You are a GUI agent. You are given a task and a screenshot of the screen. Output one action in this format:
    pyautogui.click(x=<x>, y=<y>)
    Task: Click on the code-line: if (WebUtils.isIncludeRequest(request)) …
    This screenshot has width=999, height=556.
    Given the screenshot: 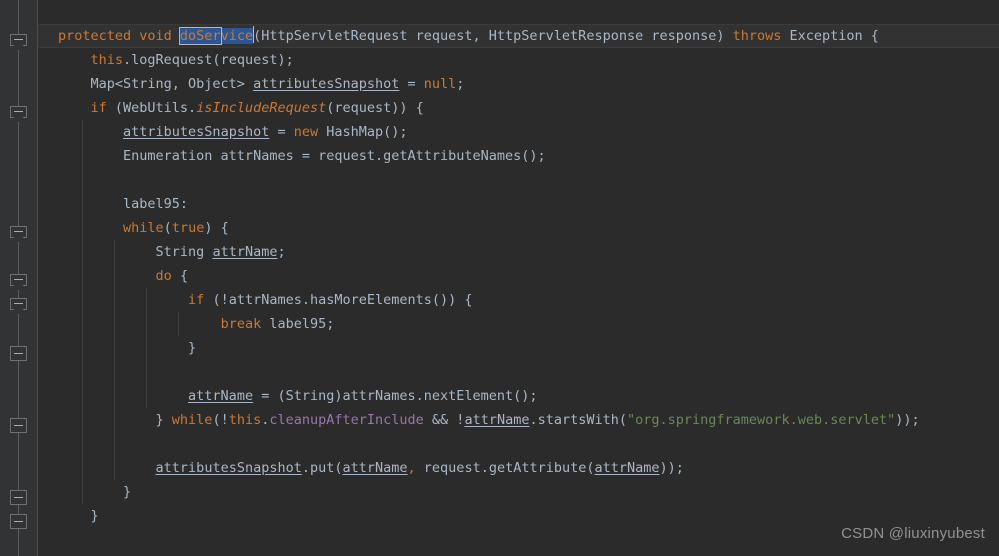 What is the action you would take?
    pyautogui.click(x=518, y=108)
    